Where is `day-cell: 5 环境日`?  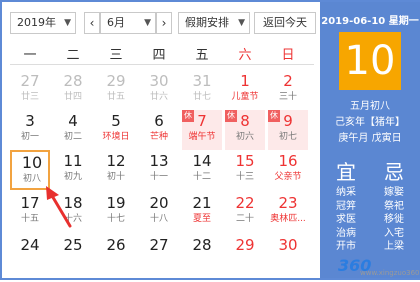 day-cell: 5 环境日 is located at coordinates (116, 130).